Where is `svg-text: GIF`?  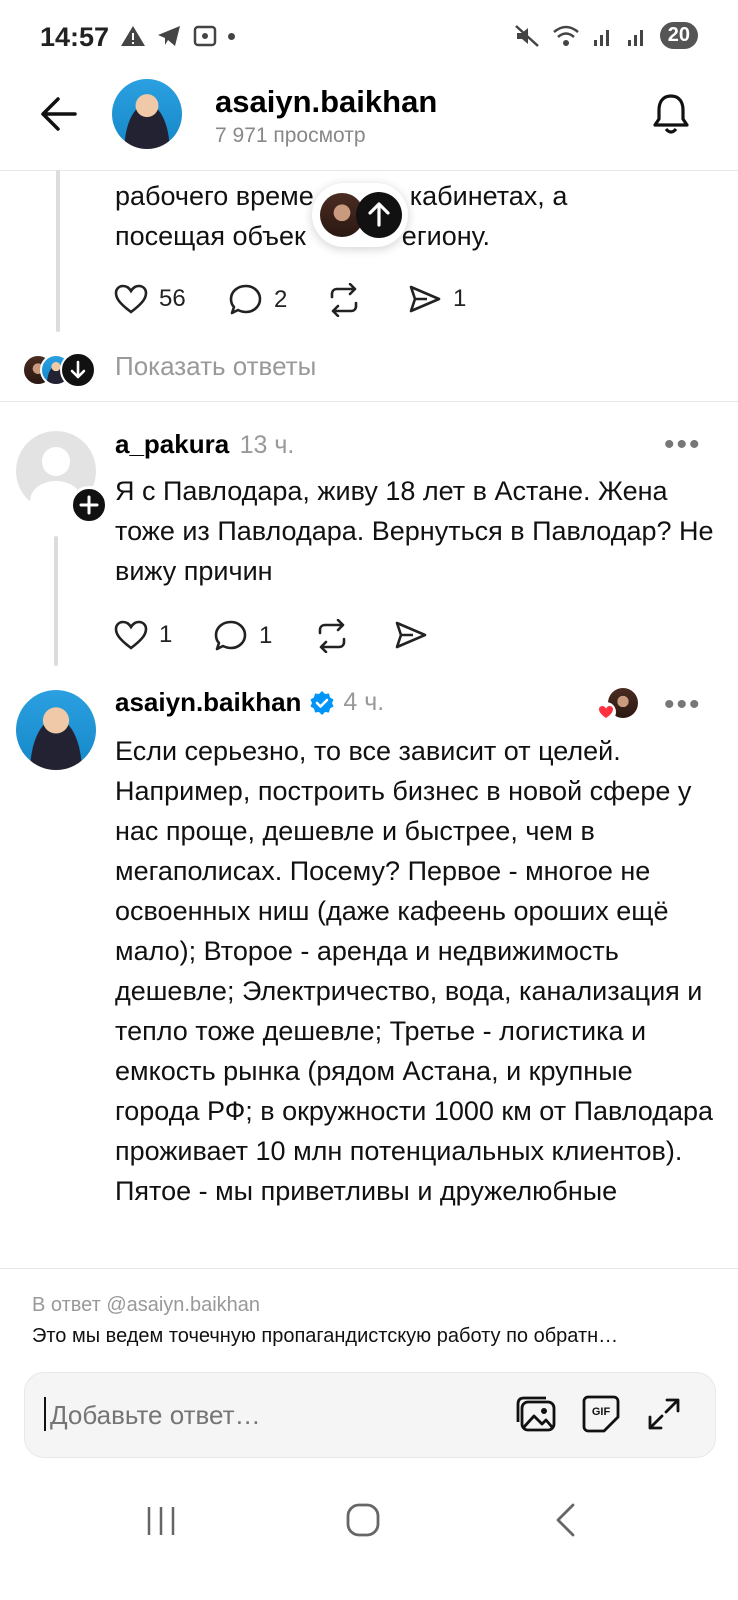 svg-text: GIF is located at coordinates (601, 1412).